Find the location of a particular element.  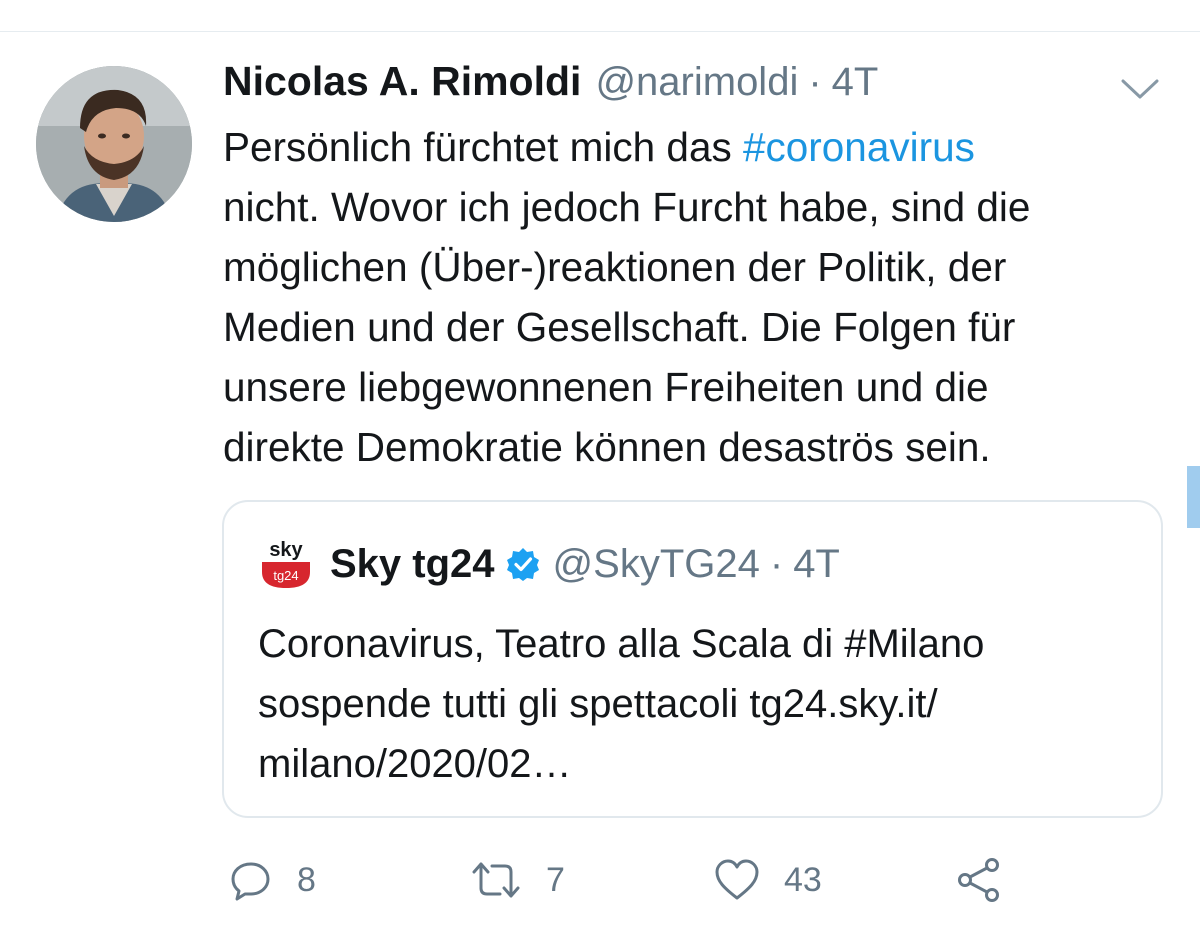

logo-text-bottom: tg24 is located at coordinates (285, 575).